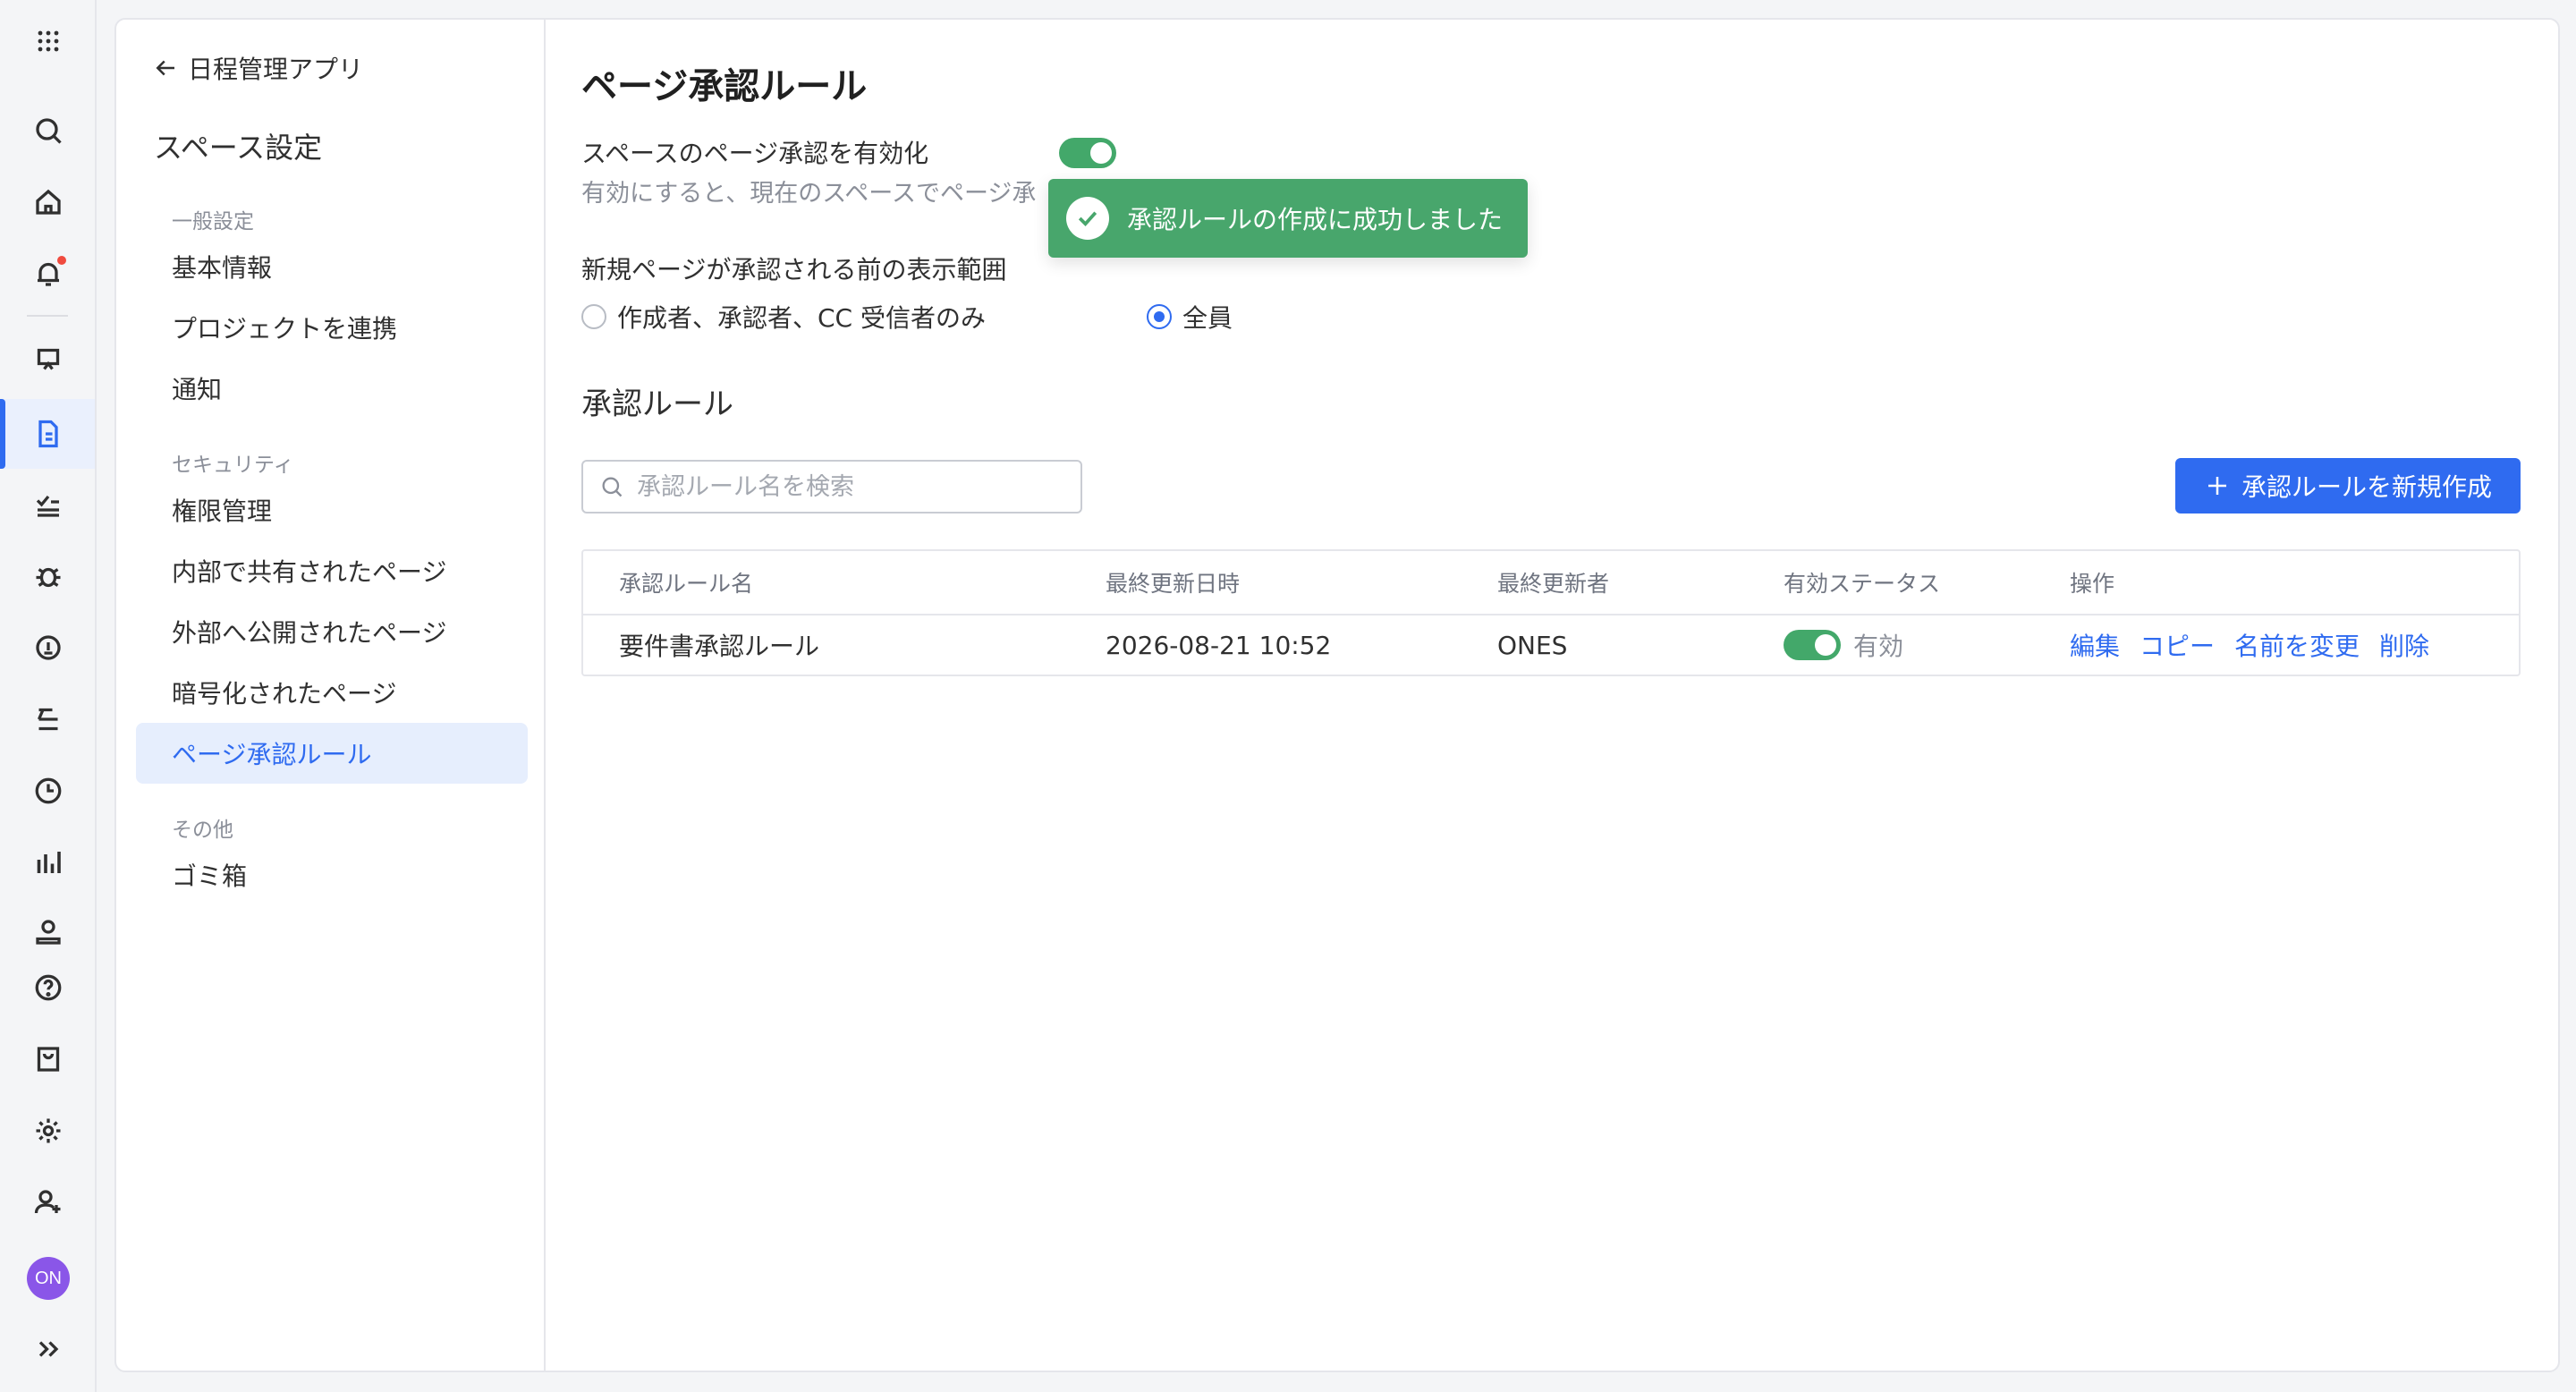 The width and height of the screenshot is (2576, 1392). What do you see at coordinates (48, 504) in the screenshot?
I see `task-check-icon` at bounding box center [48, 504].